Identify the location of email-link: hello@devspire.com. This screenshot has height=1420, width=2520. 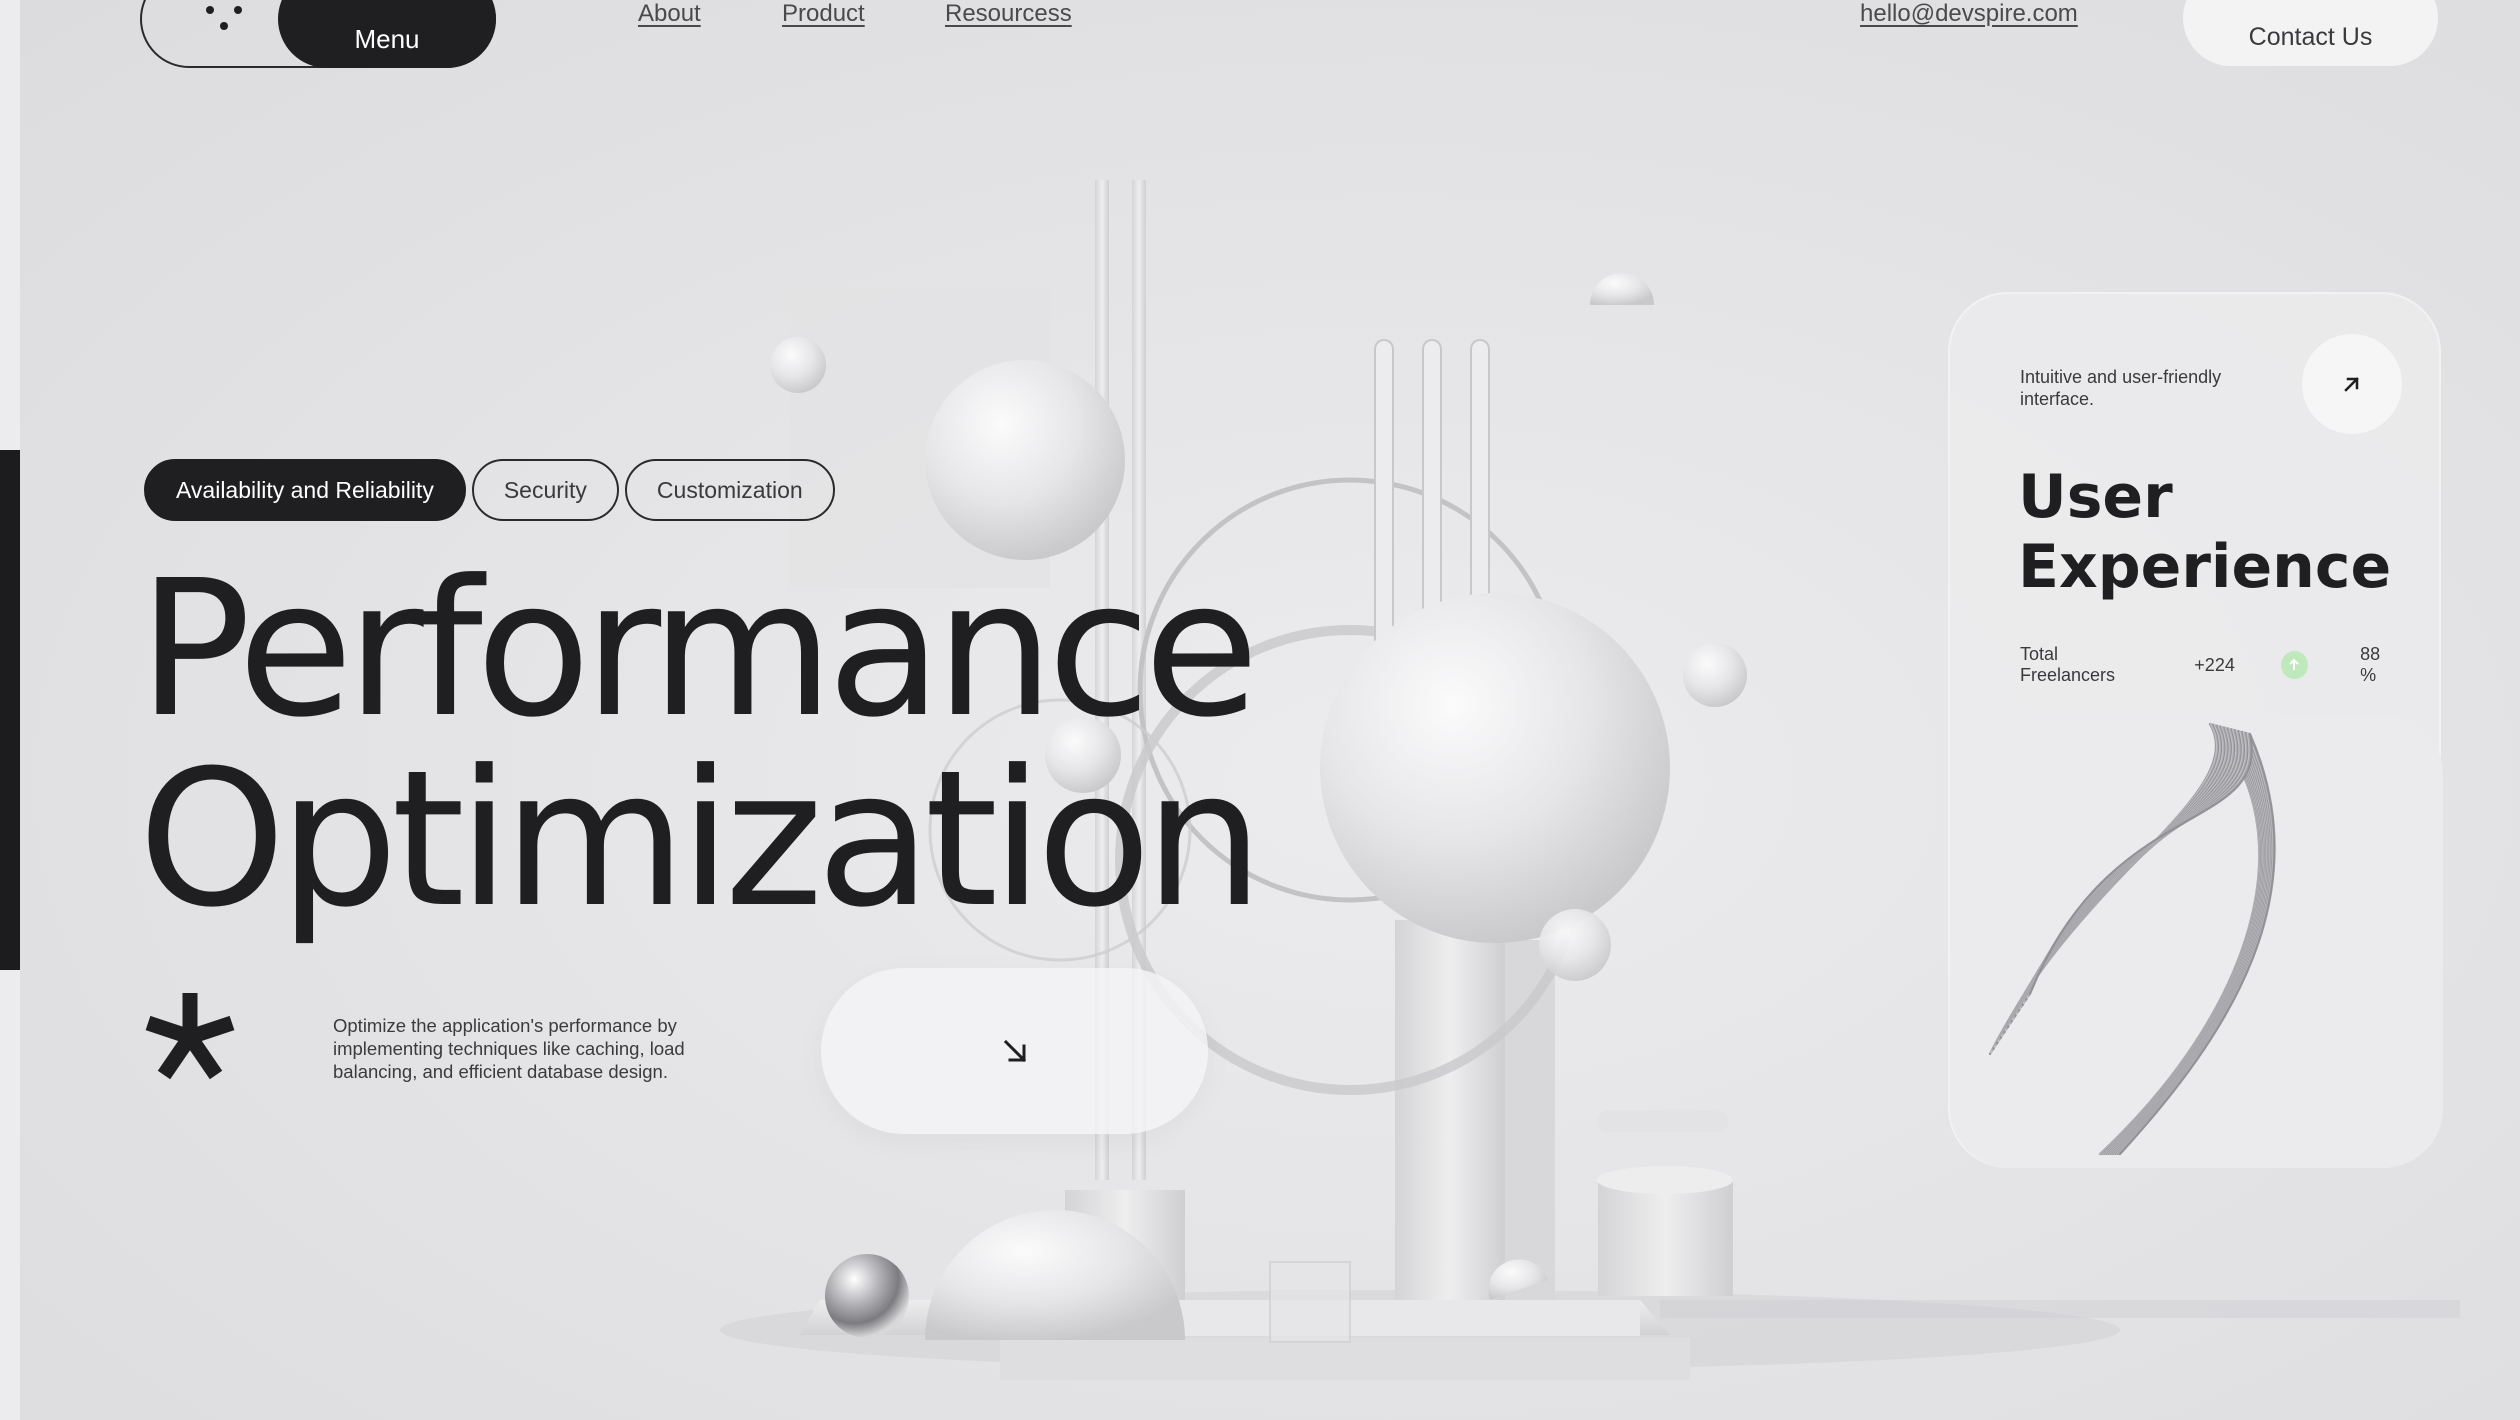
(1969, 14).